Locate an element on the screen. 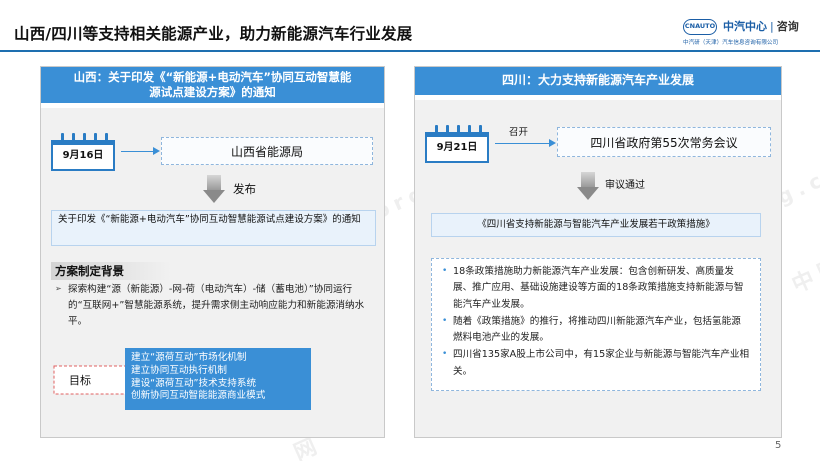 The height and width of the screenshot is (461, 820). goal-item: 创新协同互动智能能源商业模式 is located at coordinates (198, 396).